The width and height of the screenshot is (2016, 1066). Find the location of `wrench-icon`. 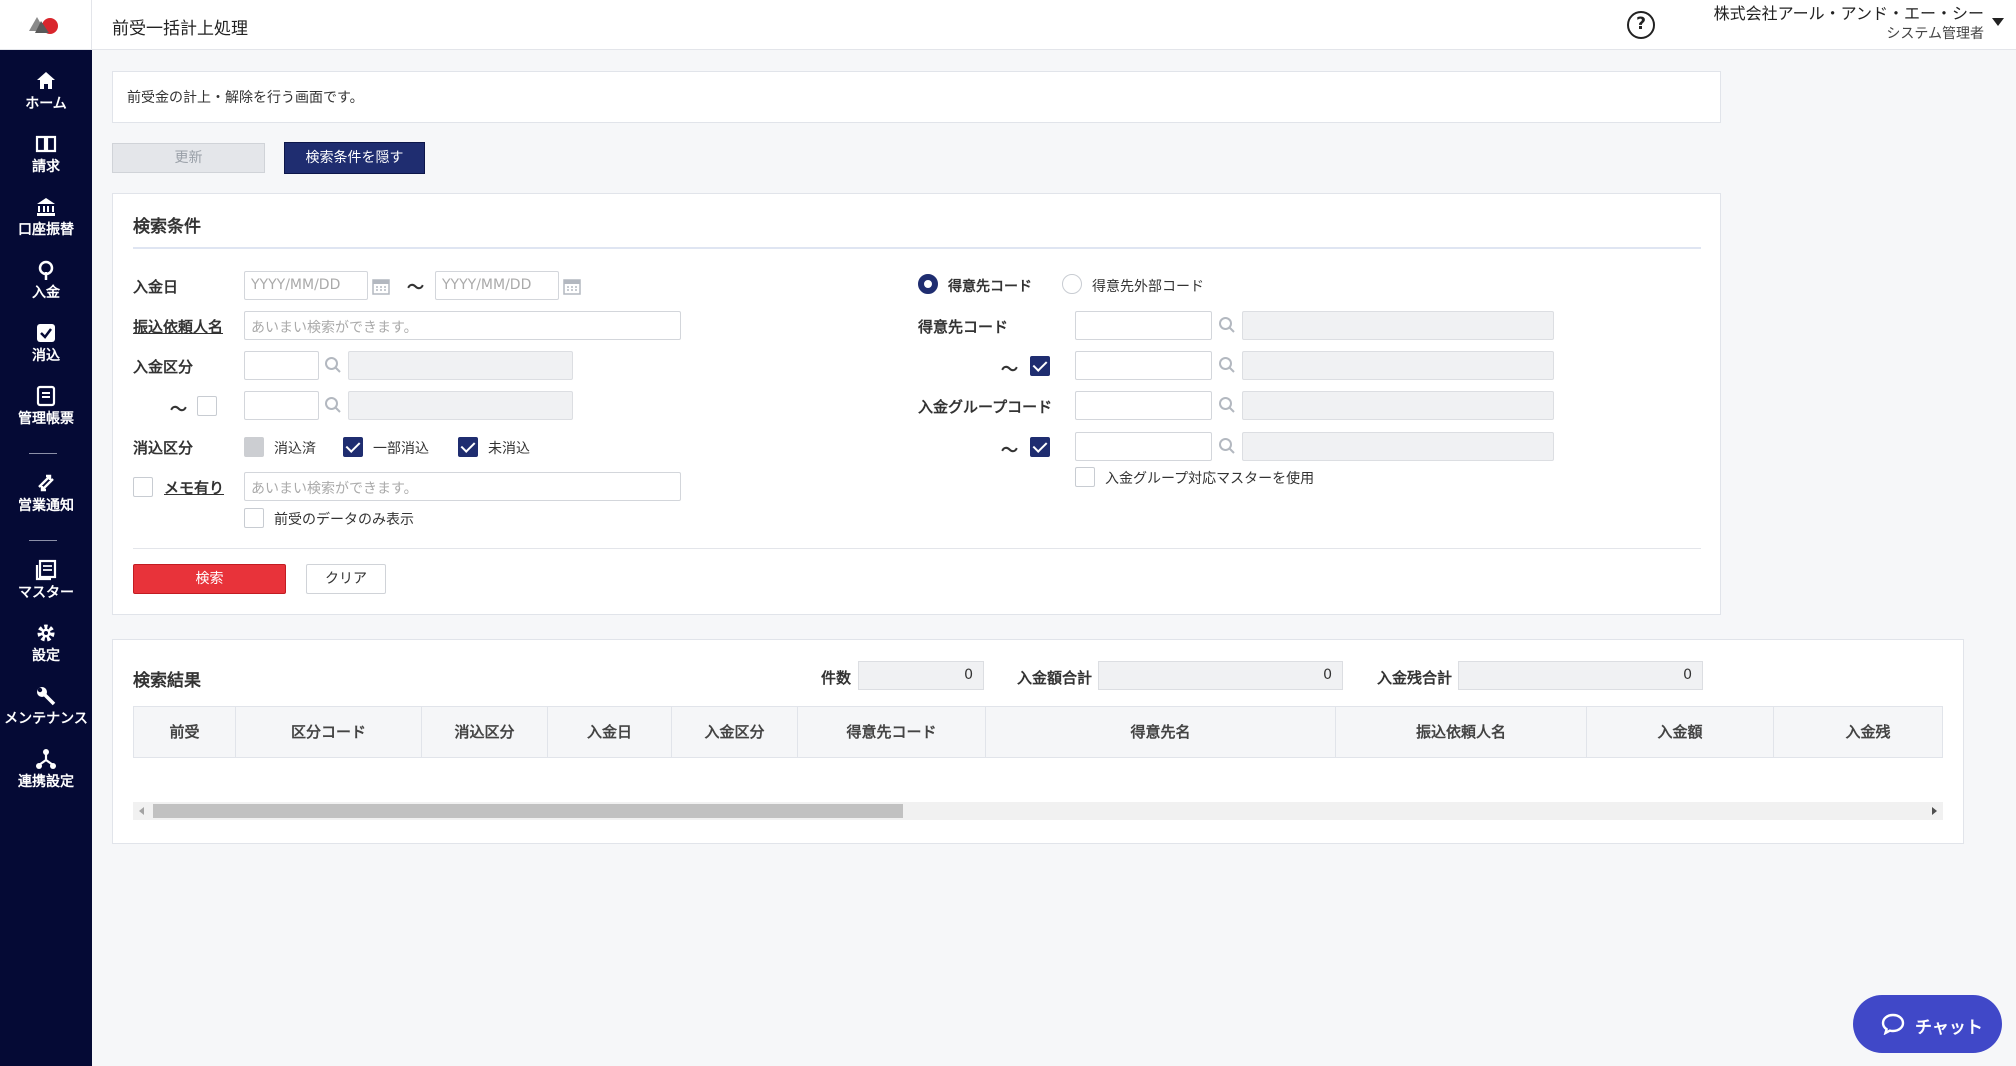

wrench-icon is located at coordinates (46, 696).